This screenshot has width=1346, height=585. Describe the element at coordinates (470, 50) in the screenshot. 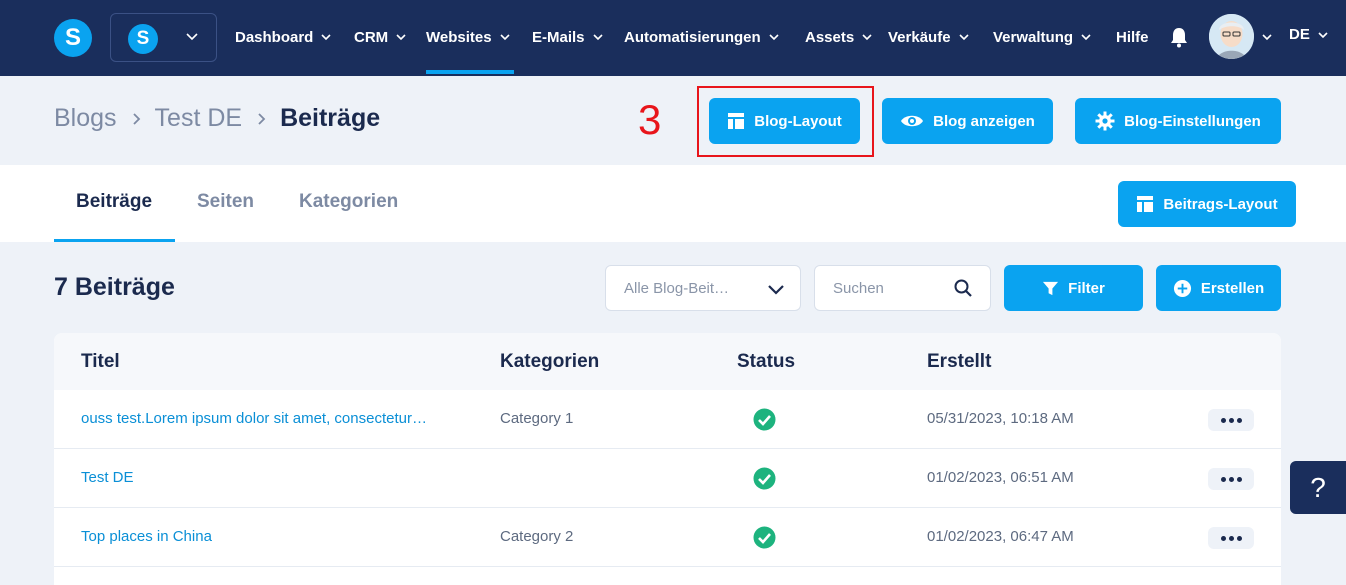

I see `nav-item-websites: Websites` at that location.